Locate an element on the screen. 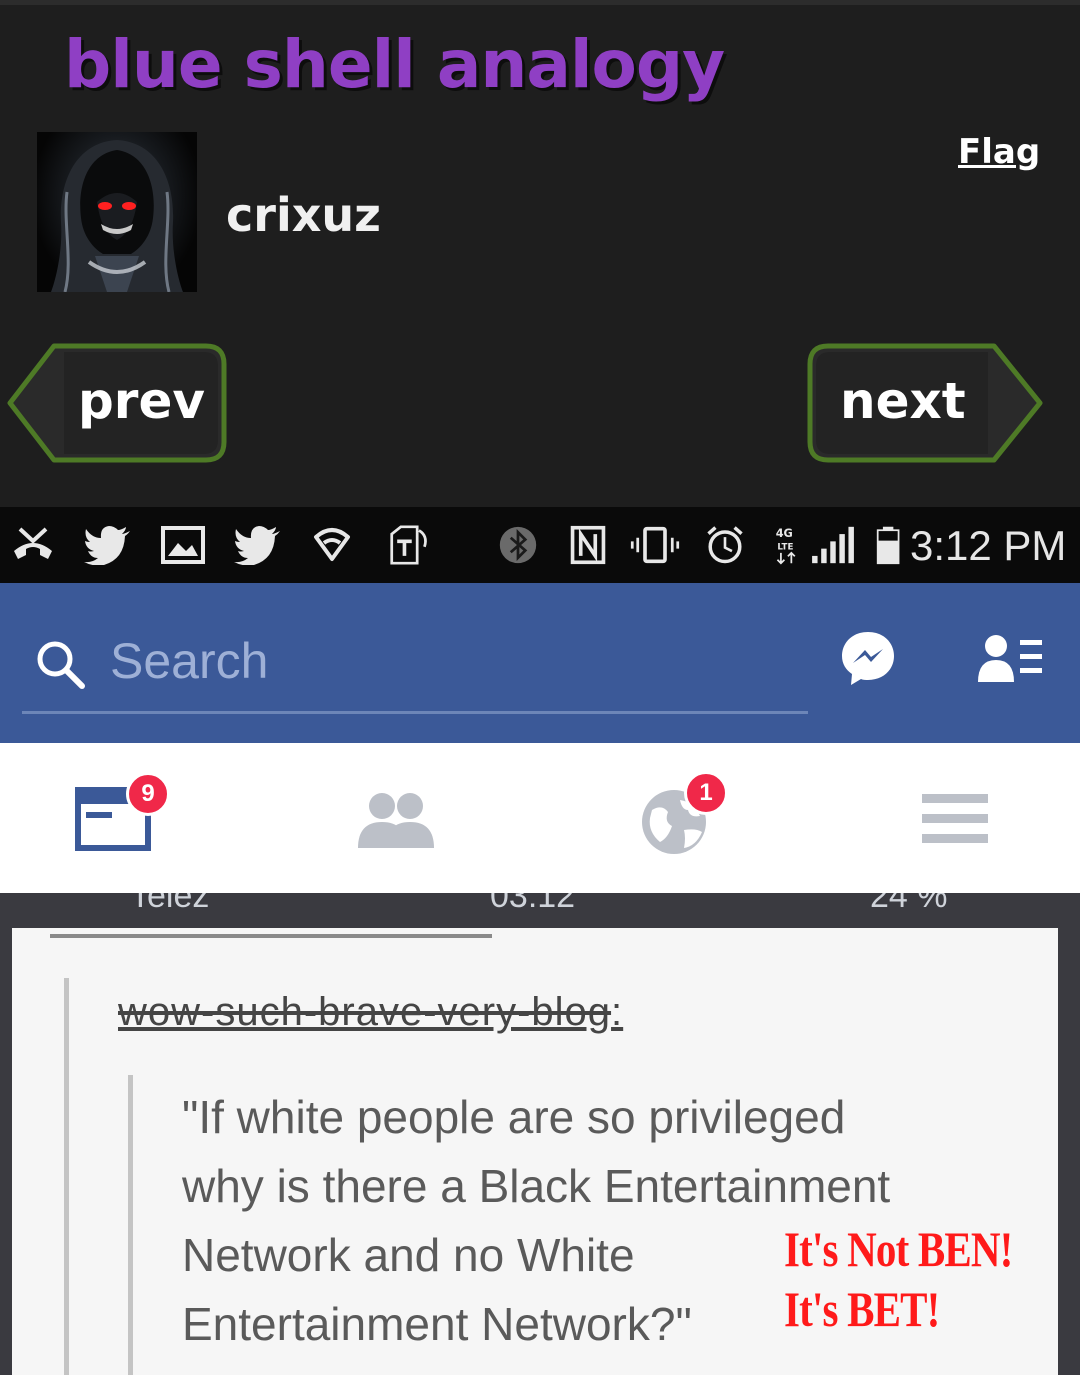 The width and height of the screenshot is (1080, 1375). embedded-carrier: Telez is located at coordinates (170, 904).